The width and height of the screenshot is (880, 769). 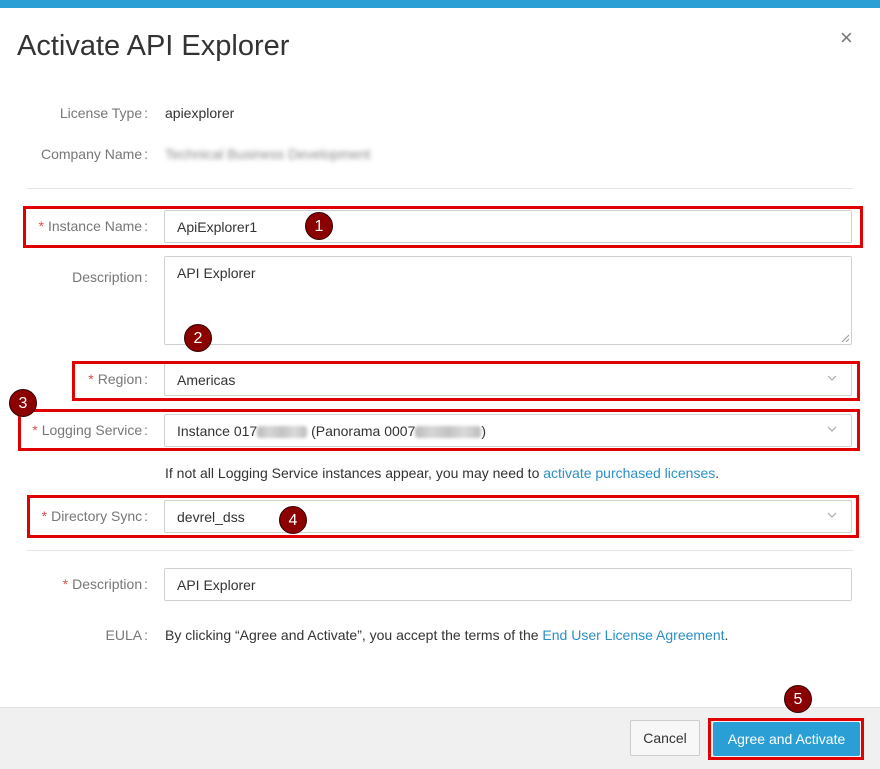 What do you see at coordinates (508, 430) in the screenshot?
I see `logging-service-select: Instance 017 (Panorama 0007)` at bounding box center [508, 430].